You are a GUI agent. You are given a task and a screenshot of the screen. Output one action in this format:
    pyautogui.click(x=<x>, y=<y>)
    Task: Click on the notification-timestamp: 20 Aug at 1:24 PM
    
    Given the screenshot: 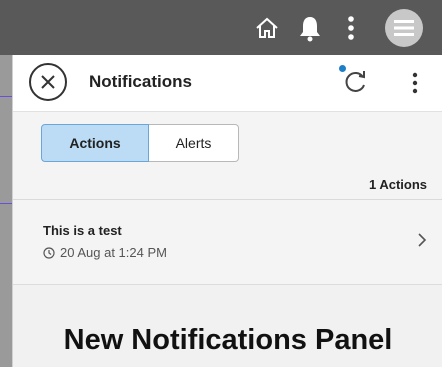 What is the action you would take?
    pyautogui.click(x=105, y=252)
    